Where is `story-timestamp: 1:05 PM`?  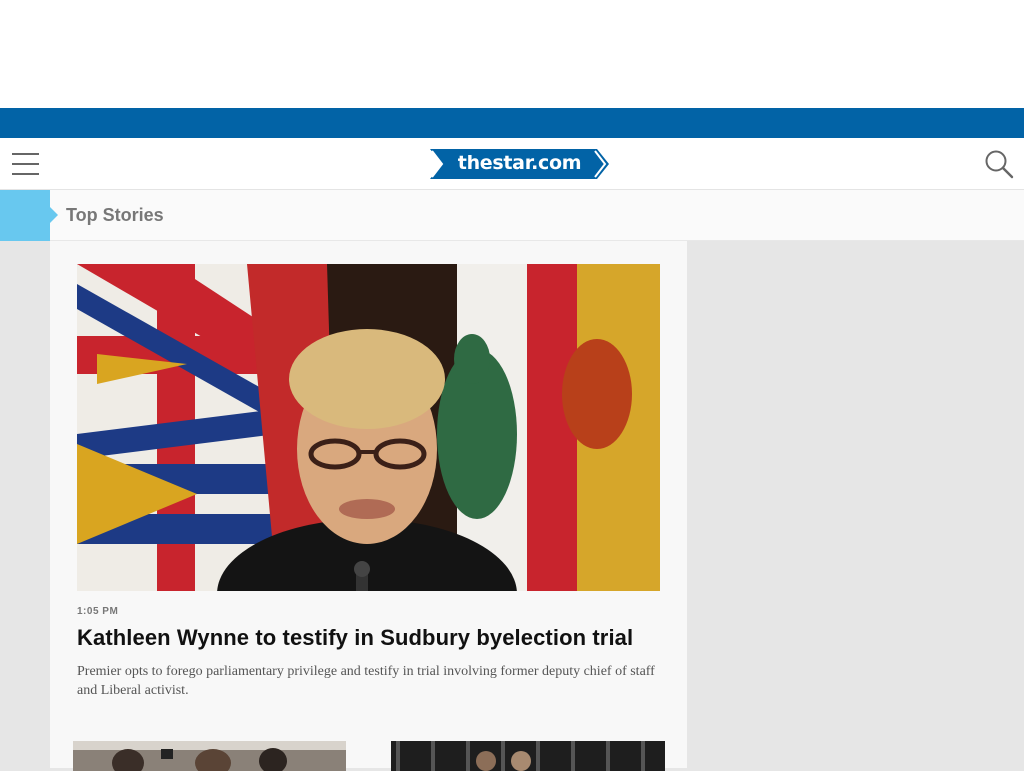 story-timestamp: 1:05 PM is located at coordinates (98, 611).